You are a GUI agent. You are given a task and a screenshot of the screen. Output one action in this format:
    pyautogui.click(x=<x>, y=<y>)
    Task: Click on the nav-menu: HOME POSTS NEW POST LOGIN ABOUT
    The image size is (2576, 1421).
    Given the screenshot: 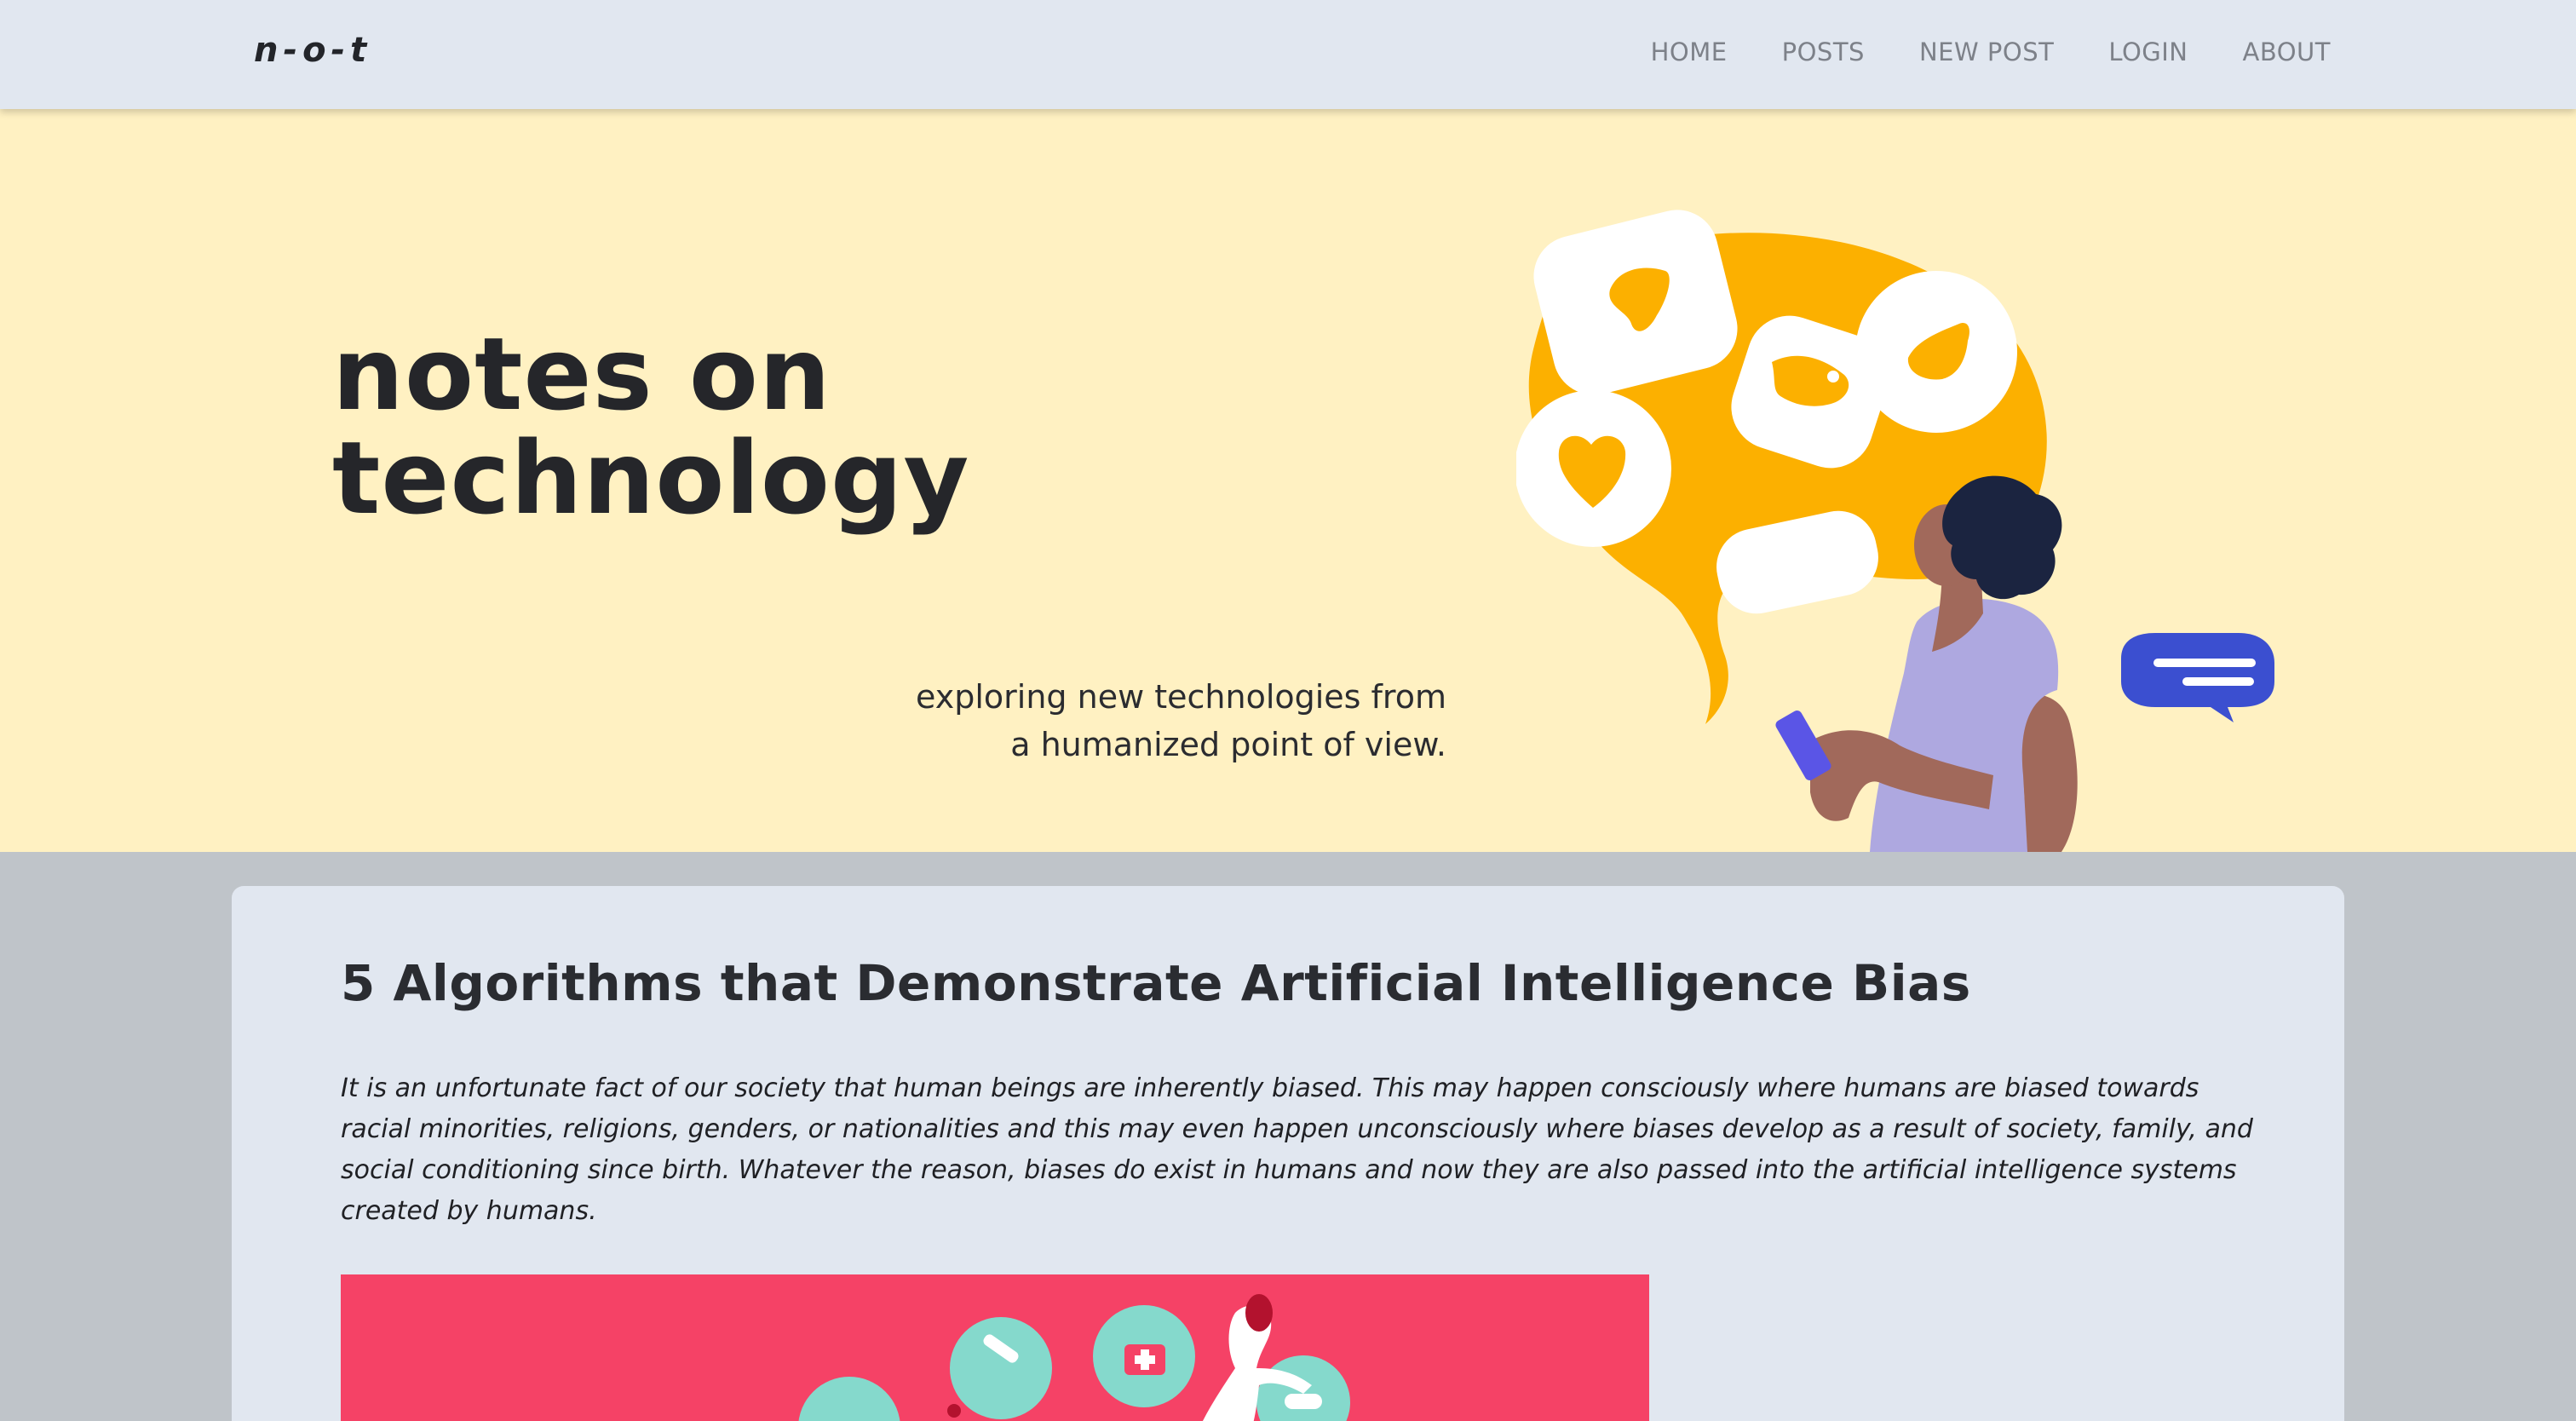 What is the action you would take?
    pyautogui.click(x=1964, y=51)
    